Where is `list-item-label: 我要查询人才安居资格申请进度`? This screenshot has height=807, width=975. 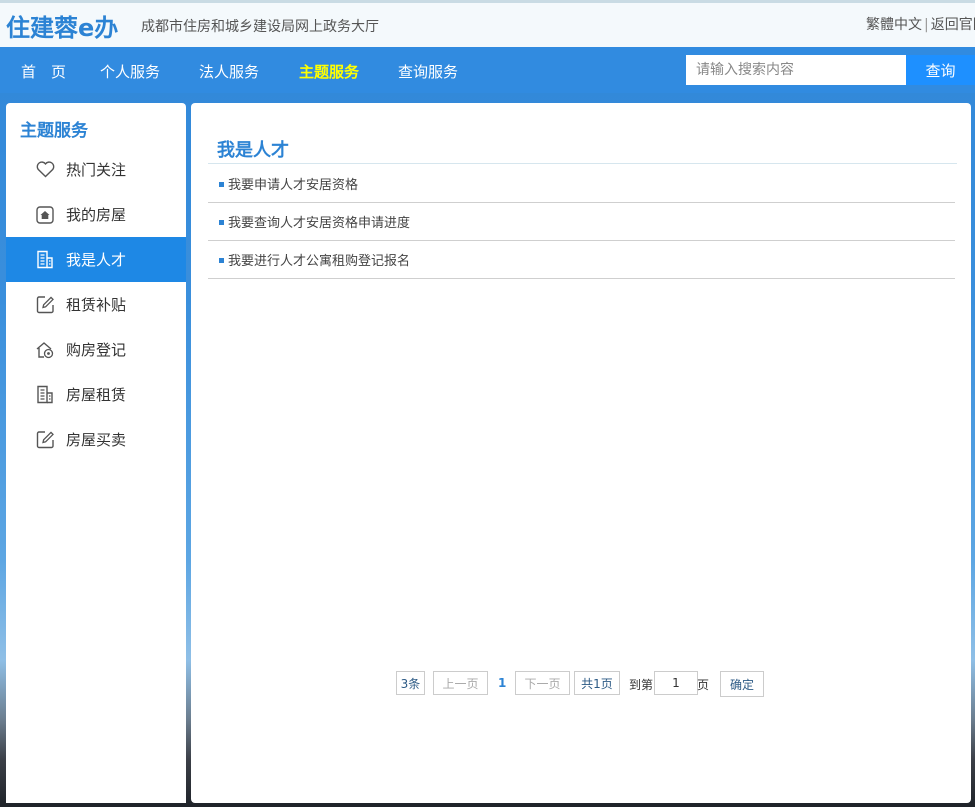 list-item-label: 我要查询人才安居资格申请进度 is located at coordinates (319, 223).